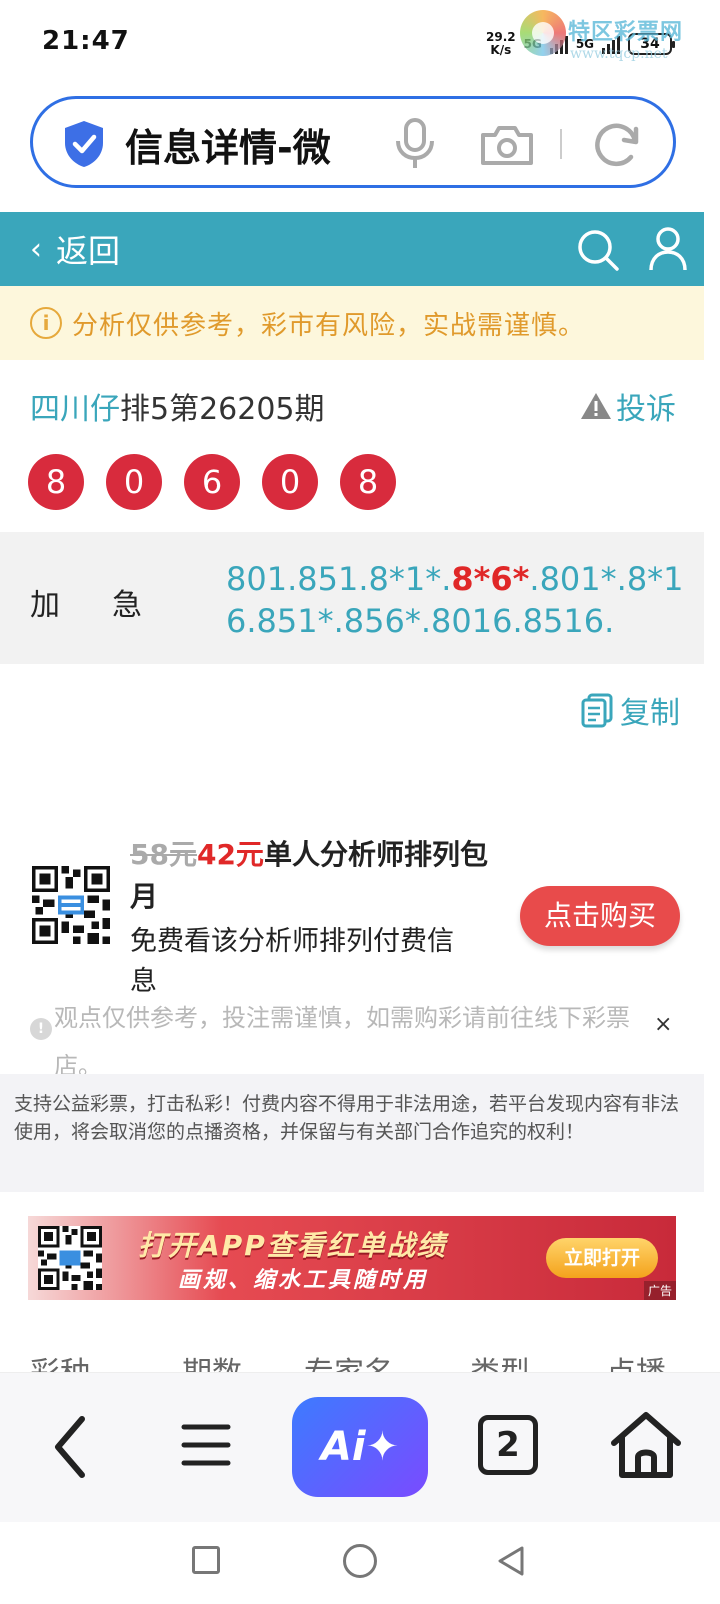  What do you see at coordinates (415, 144) in the screenshot?
I see `mic-icon` at bounding box center [415, 144].